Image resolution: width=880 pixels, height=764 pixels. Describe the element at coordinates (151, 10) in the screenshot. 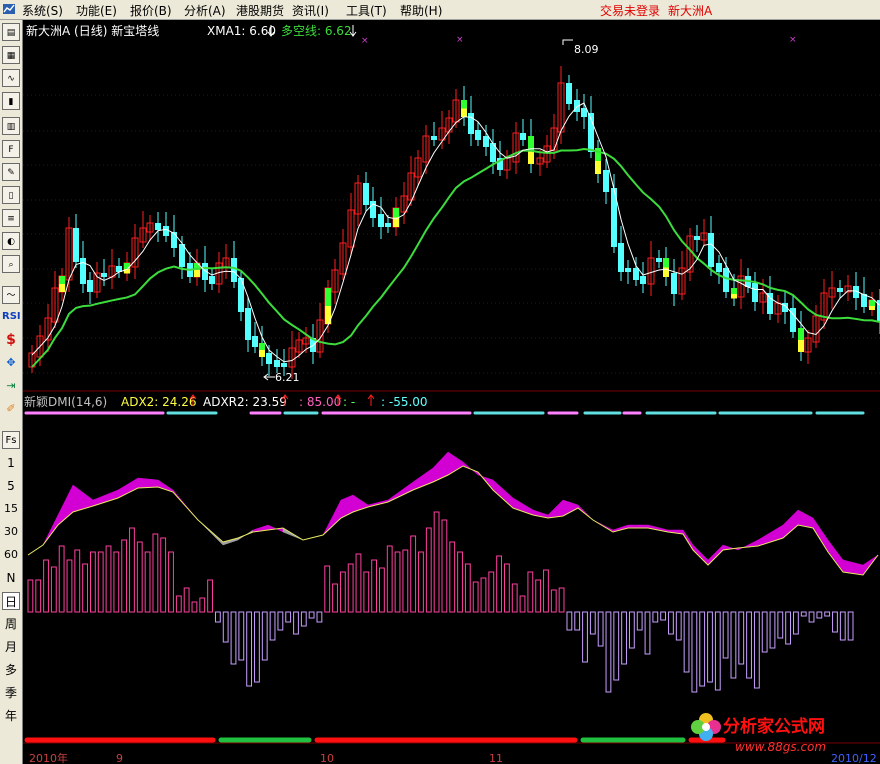

I see `menu-quote: 报价(B)` at that location.